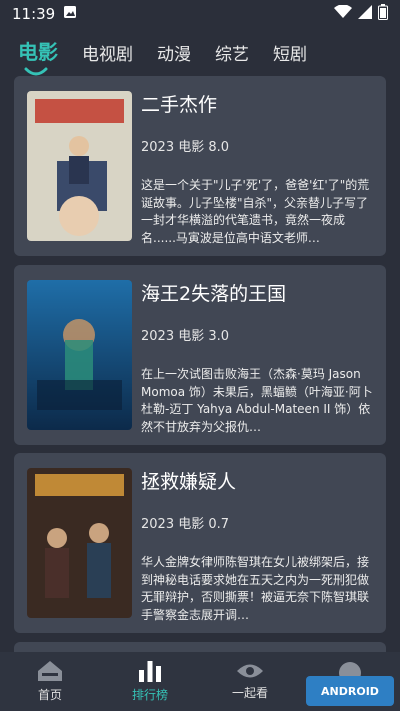  Describe the element at coordinates (343, 13) in the screenshot. I see `wifi-icon` at that location.